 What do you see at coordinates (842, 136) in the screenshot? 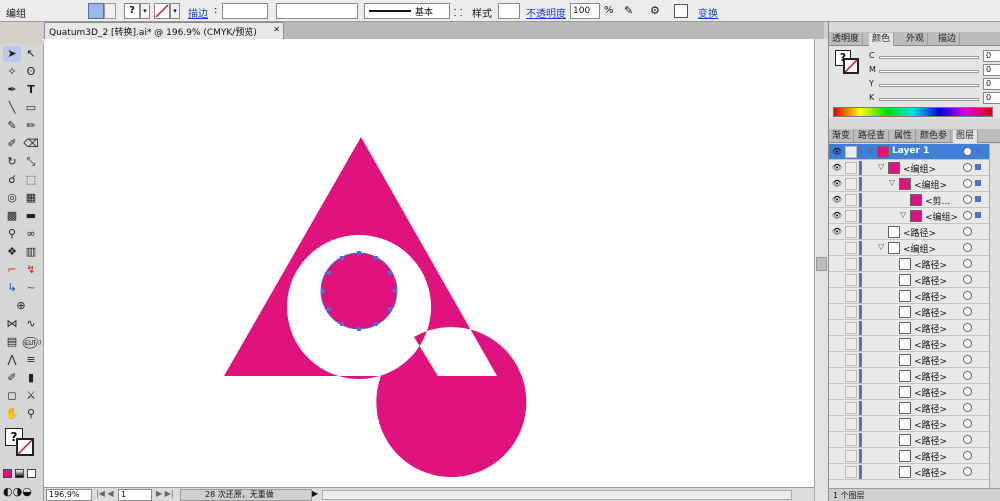
I see `tab-gradient: 渐变` at bounding box center [842, 136].